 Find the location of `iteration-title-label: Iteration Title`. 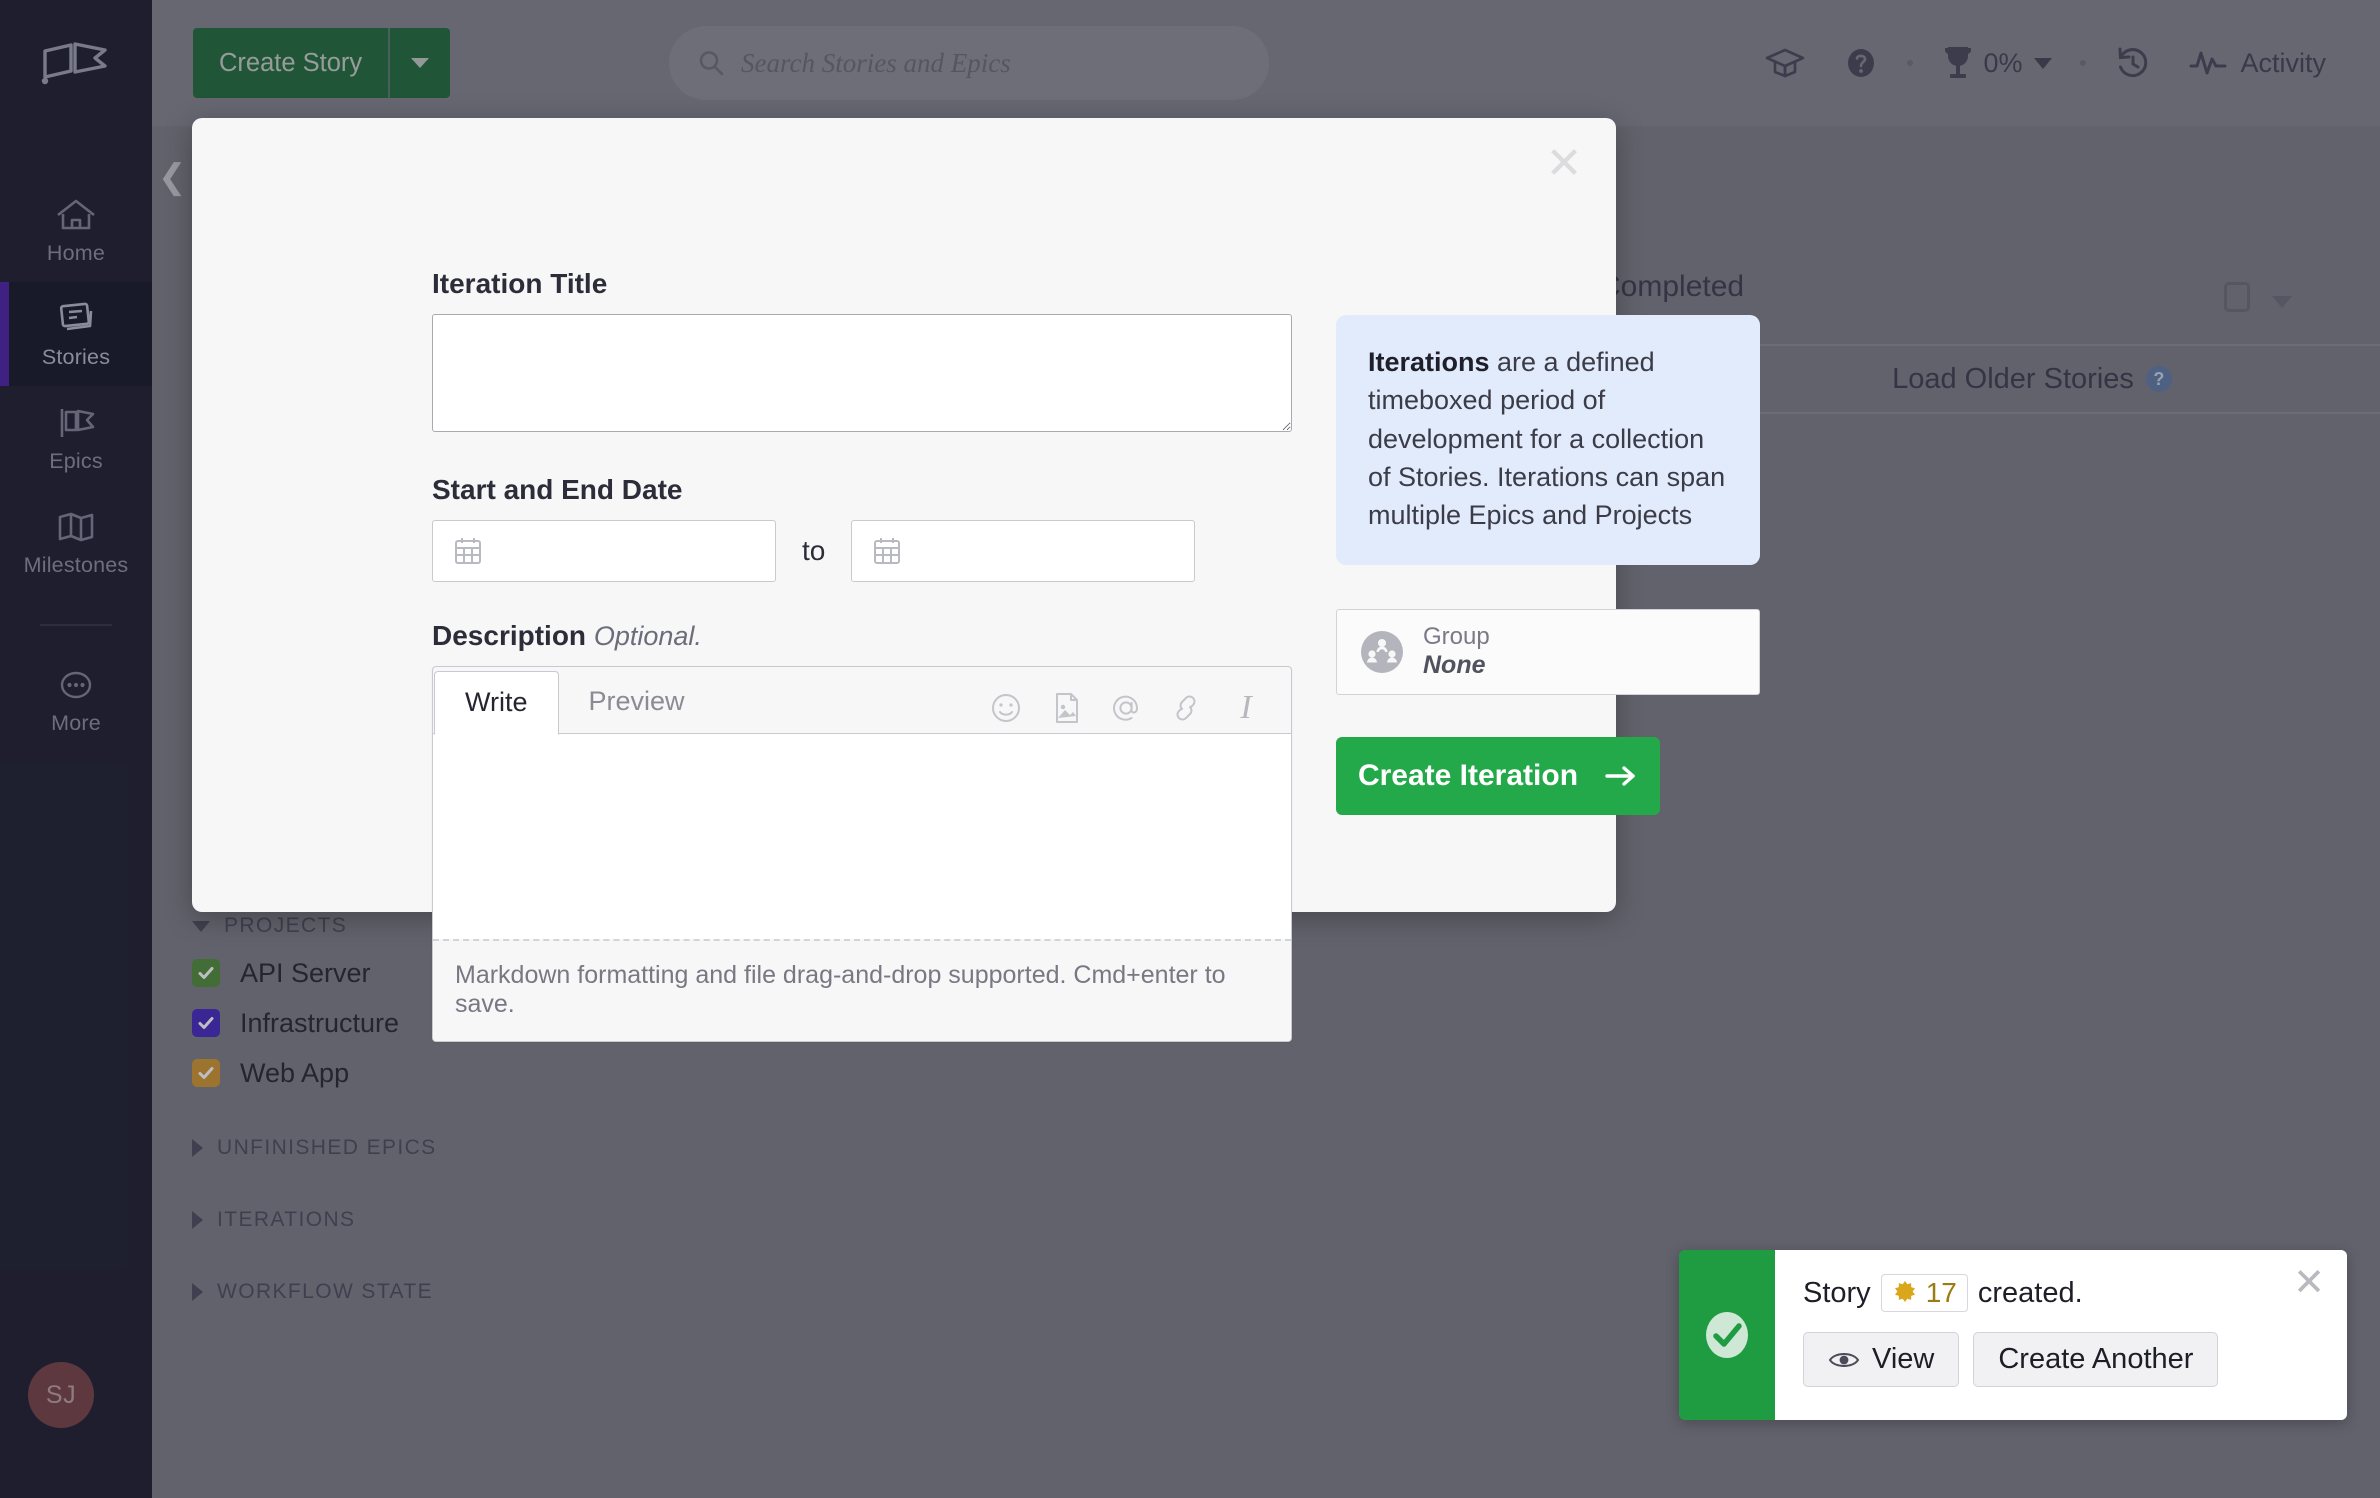

iteration-title-label: Iteration Title is located at coordinates (520, 283).